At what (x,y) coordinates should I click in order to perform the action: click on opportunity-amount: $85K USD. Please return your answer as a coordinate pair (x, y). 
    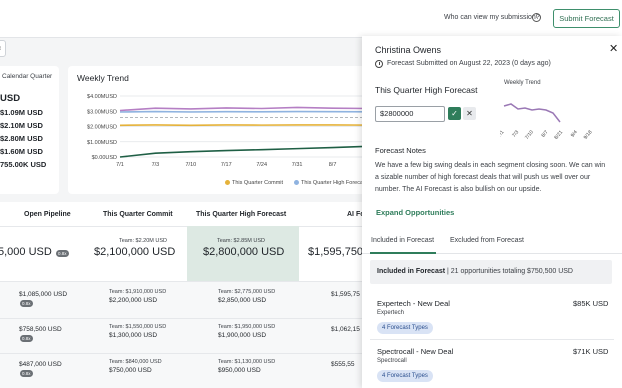
    Looking at the image, I should click on (591, 303).